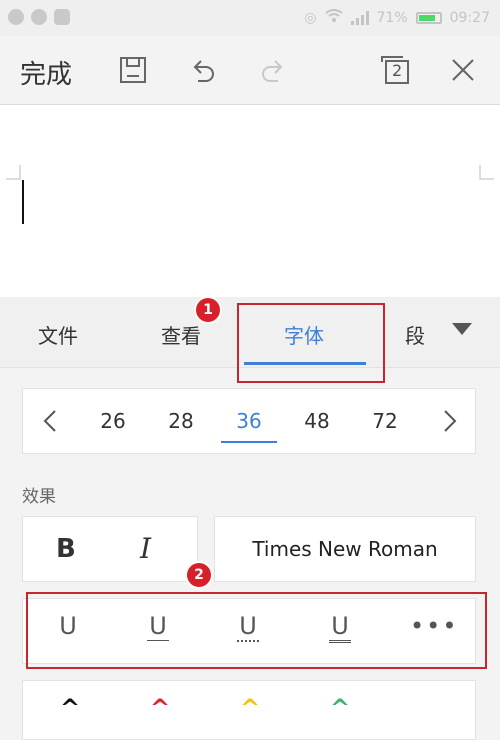 This screenshot has height=740, width=500. Describe the element at coordinates (462, 329) in the screenshot. I see `chevron-down-icon` at that location.